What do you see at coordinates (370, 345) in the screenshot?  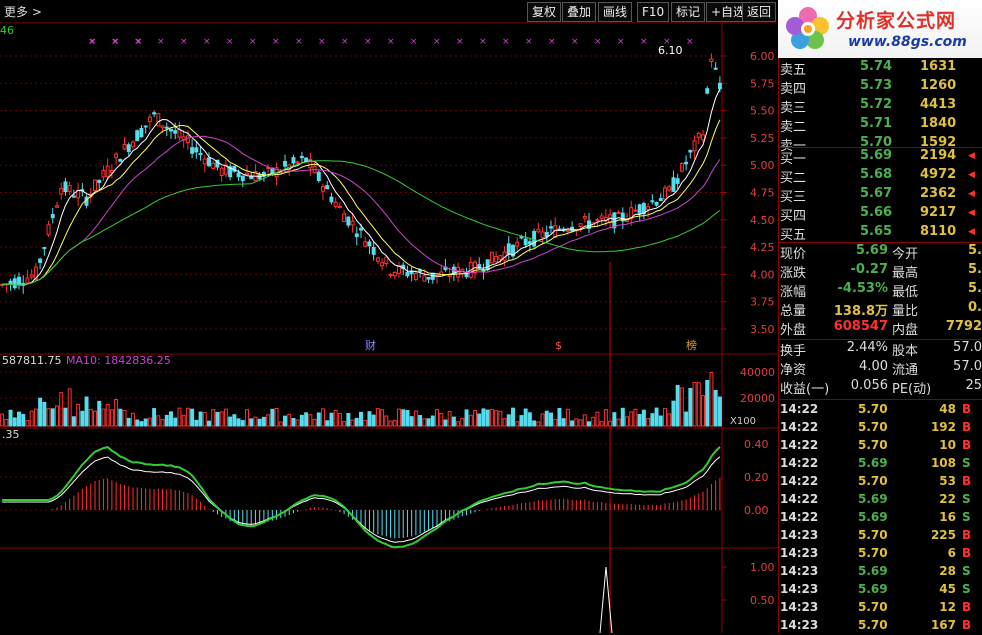 I see `finance-marker: 财` at bounding box center [370, 345].